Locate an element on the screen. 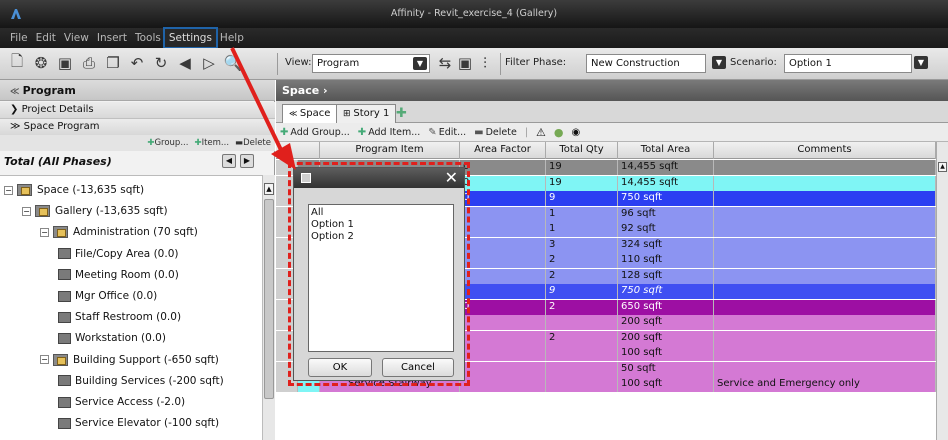 Image resolution: width=948 pixels, height=440 pixels. tree-item: − Administration (70 sqft) is located at coordinates (119, 232).